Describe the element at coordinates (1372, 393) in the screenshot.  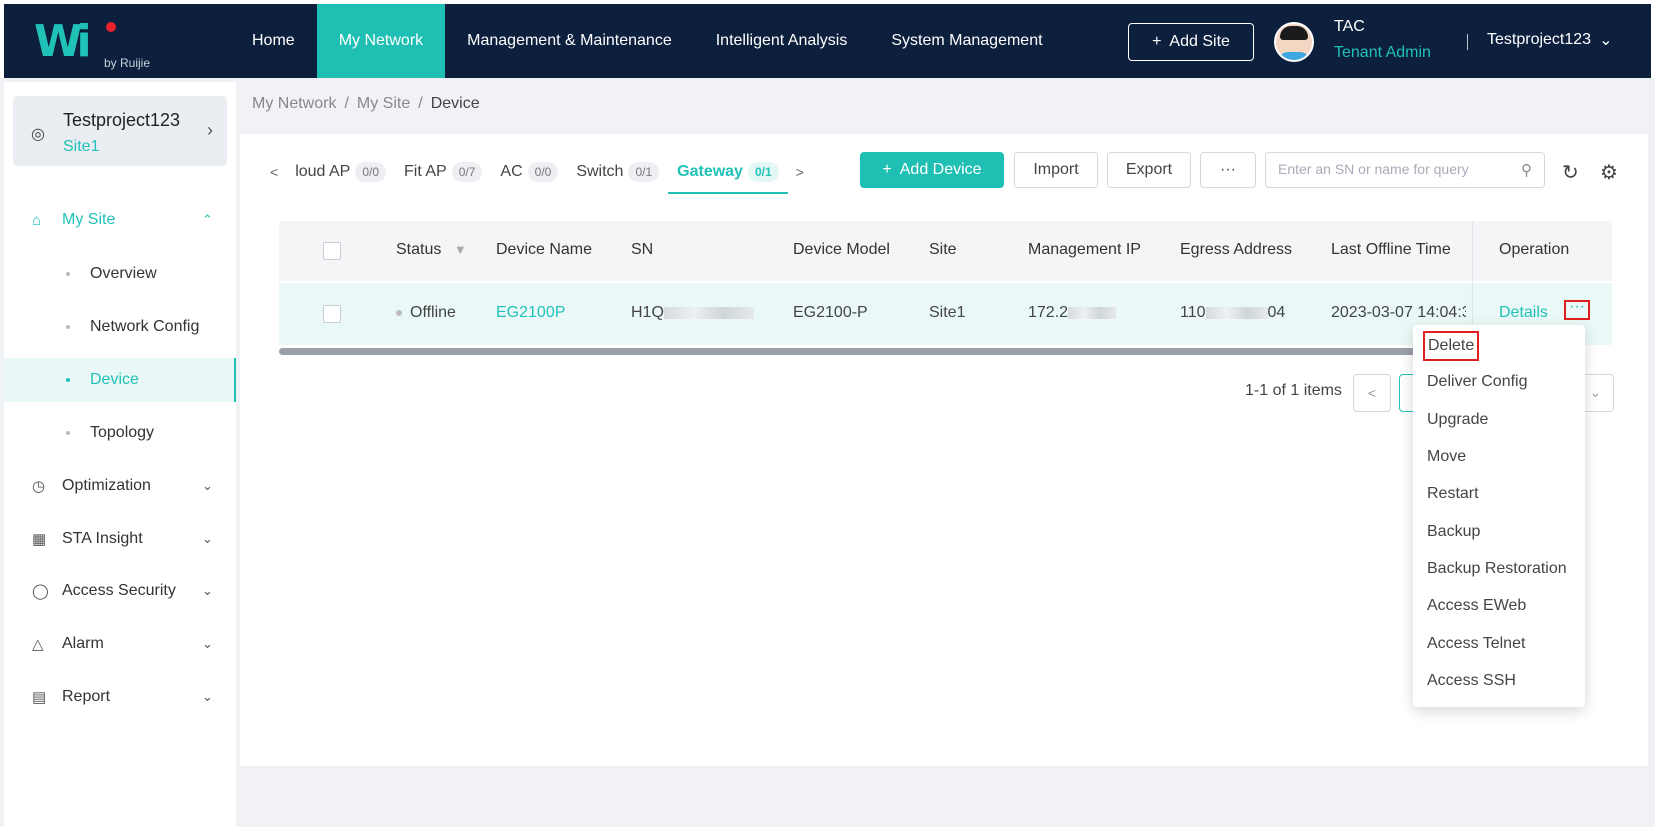
I see `prev-page-button: <` at that location.